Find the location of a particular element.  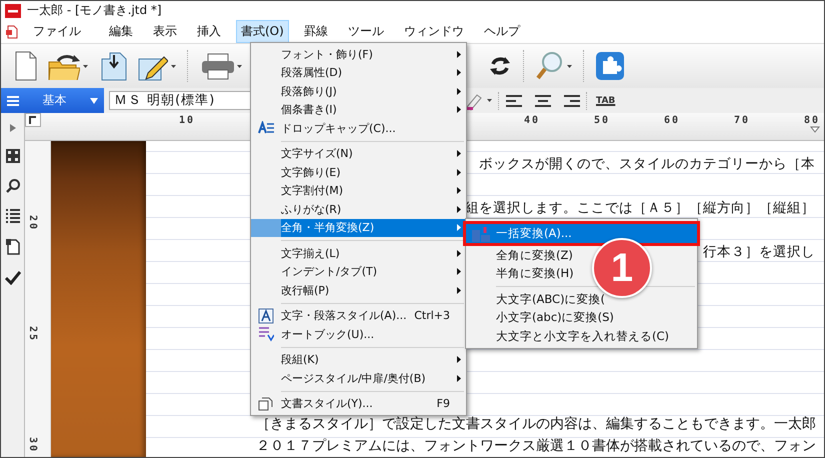

ruler-number: 50 is located at coordinates (602, 120).